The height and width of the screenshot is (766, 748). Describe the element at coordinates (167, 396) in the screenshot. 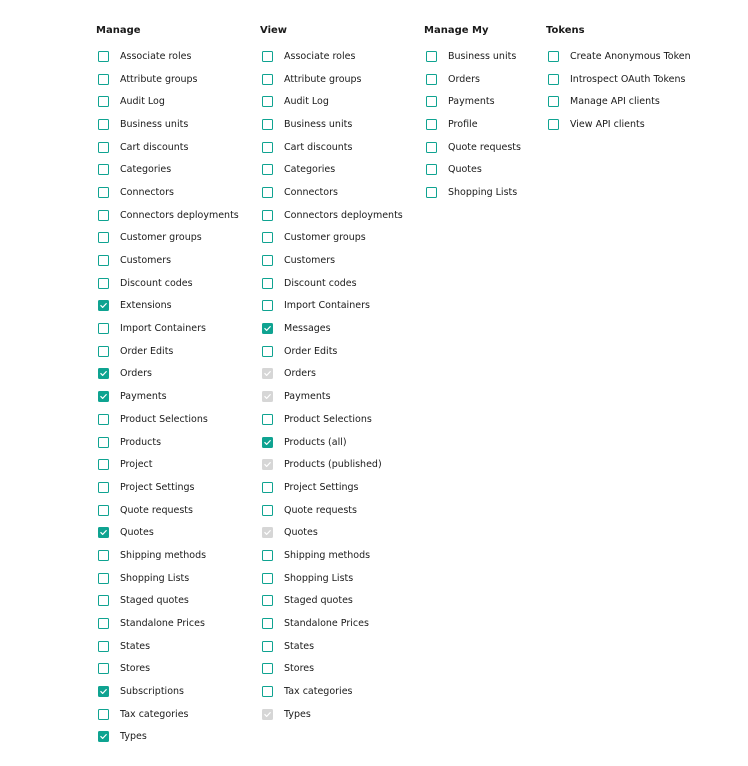

I see `checkbox-row-payments: Payments` at that location.